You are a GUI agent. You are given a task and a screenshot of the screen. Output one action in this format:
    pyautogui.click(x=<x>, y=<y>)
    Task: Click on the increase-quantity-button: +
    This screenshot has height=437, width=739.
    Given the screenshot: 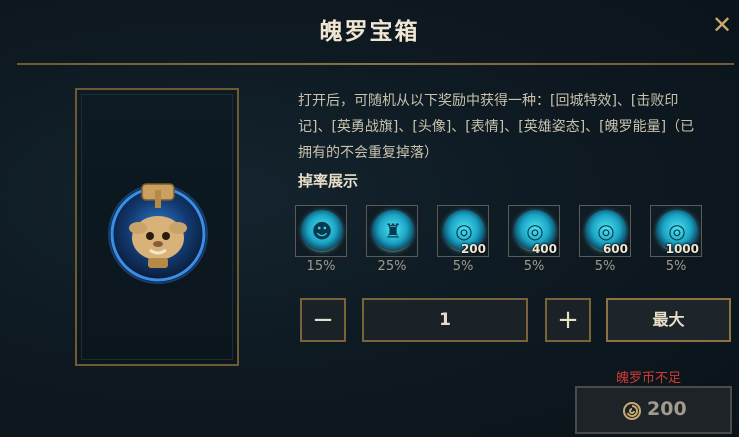 What is the action you would take?
    pyautogui.click(x=568, y=320)
    